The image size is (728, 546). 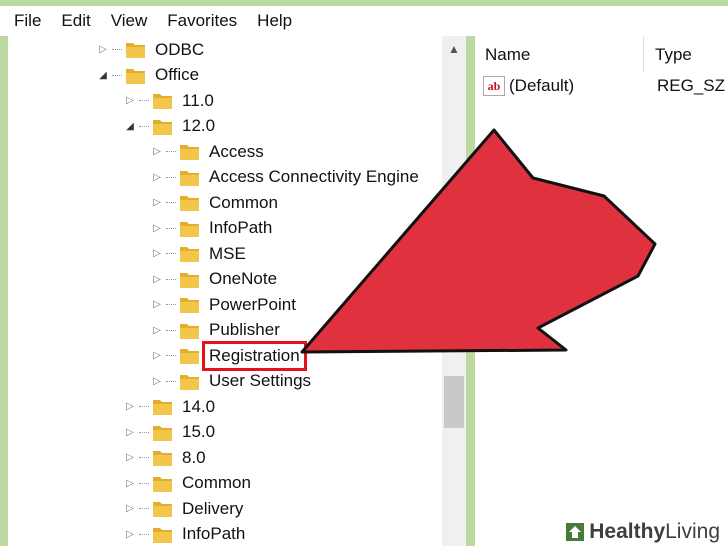 What do you see at coordinates (170, 126) in the screenshot?
I see `tree-node: ◢ 12.0` at bounding box center [170, 126].